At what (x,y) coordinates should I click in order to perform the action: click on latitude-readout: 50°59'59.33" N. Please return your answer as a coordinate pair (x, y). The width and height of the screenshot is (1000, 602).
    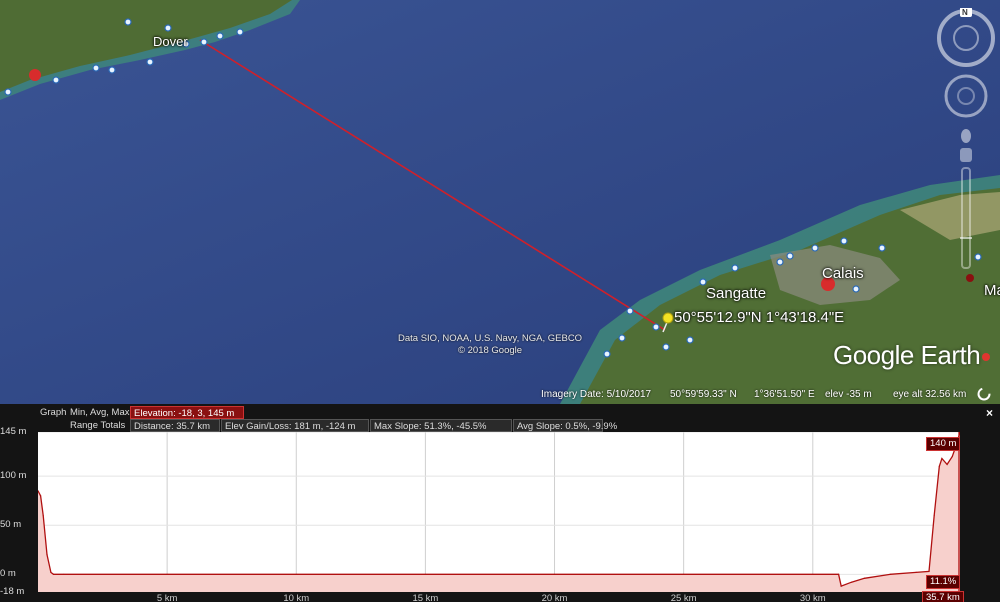
    Looking at the image, I should click on (703, 394).